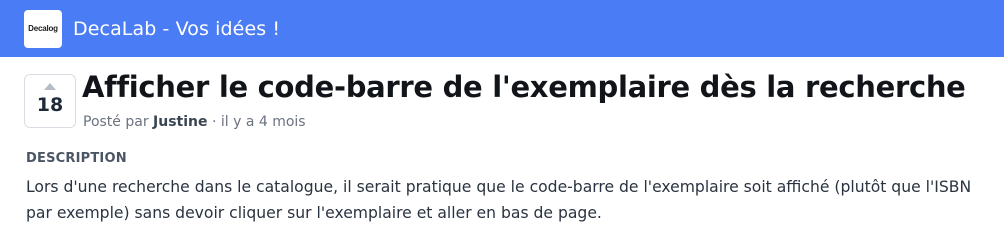 The height and width of the screenshot is (247, 1004). Describe the element at coordinates (50, 86) in the screenshot. I see `upvote-arrow-icon` at that location.